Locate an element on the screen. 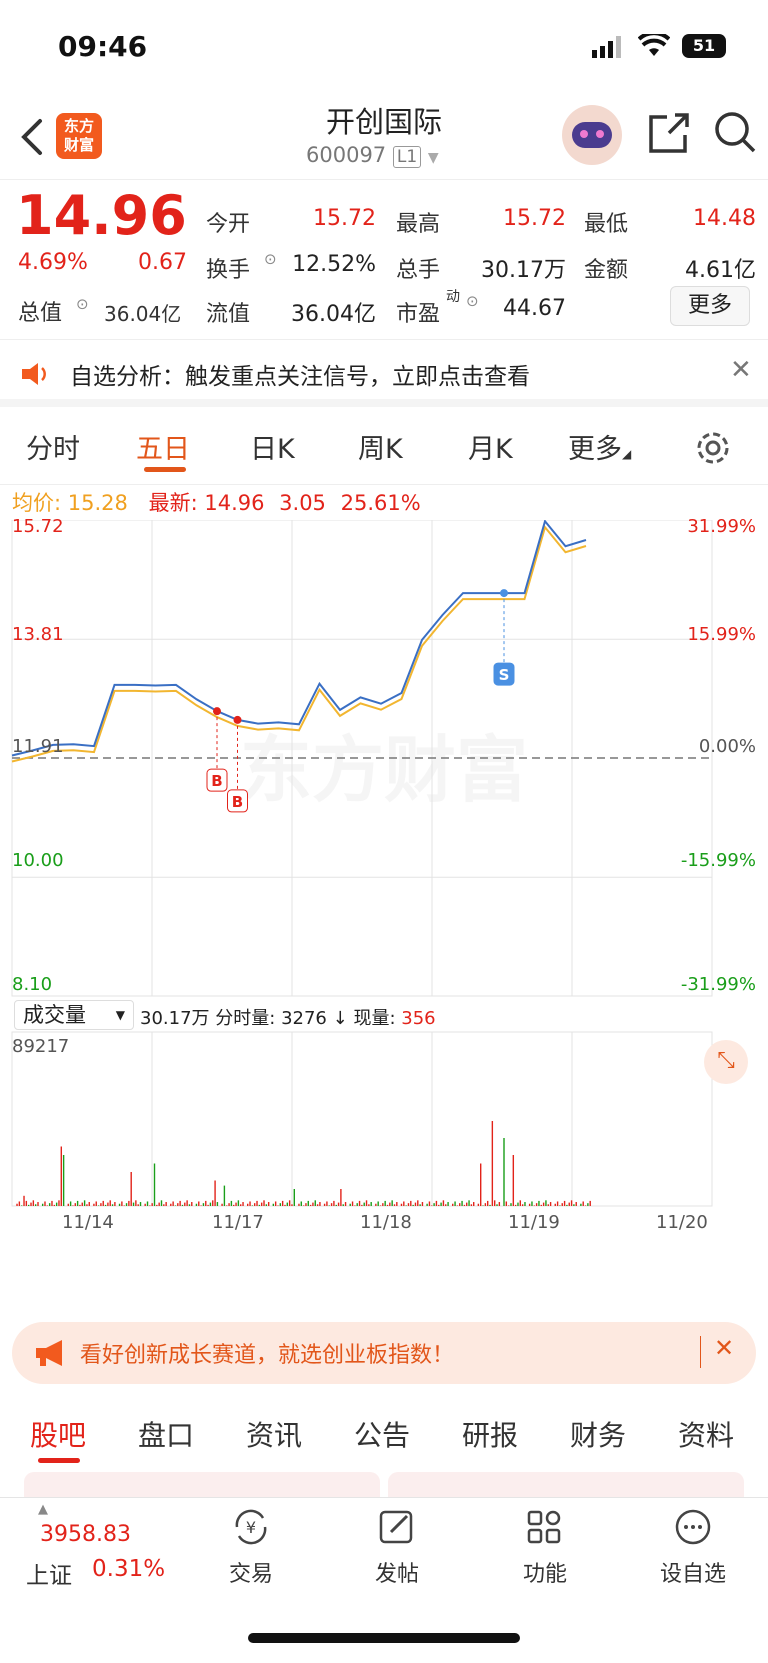 Image resolution: width=768 pixels, height=1663 pixels. search-icon is located at coordinates (735, 132).